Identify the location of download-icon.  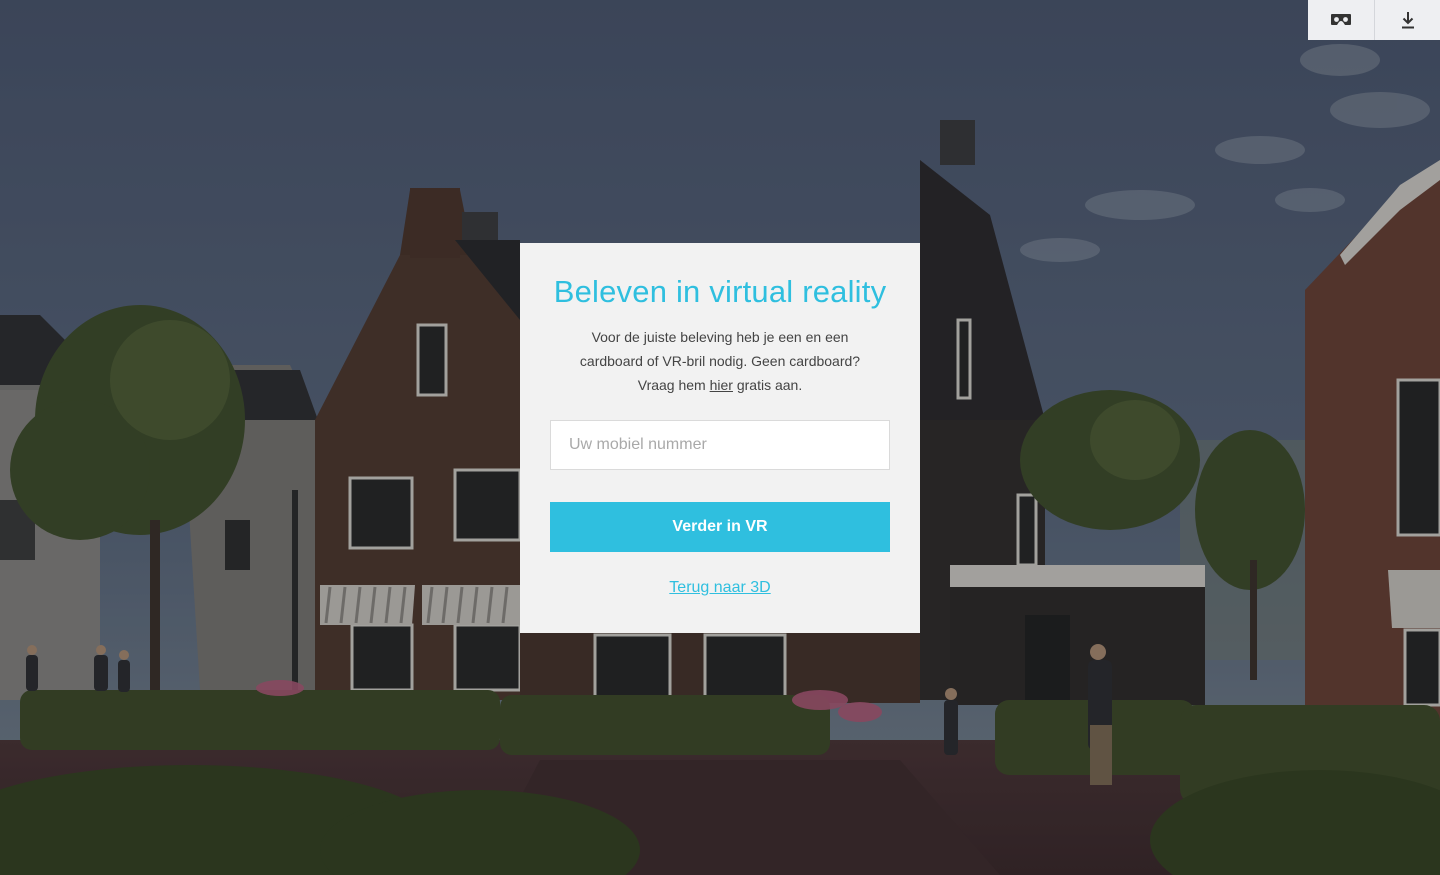
(1408, 20).